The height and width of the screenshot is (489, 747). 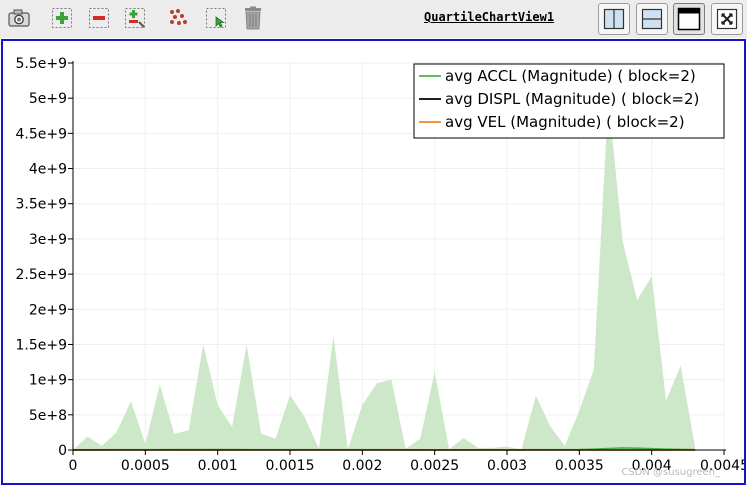 What do you see at coordinates (614, 19) in the screenshot?
I see `split-horizontal-icon` at bounding box center [614, 19].